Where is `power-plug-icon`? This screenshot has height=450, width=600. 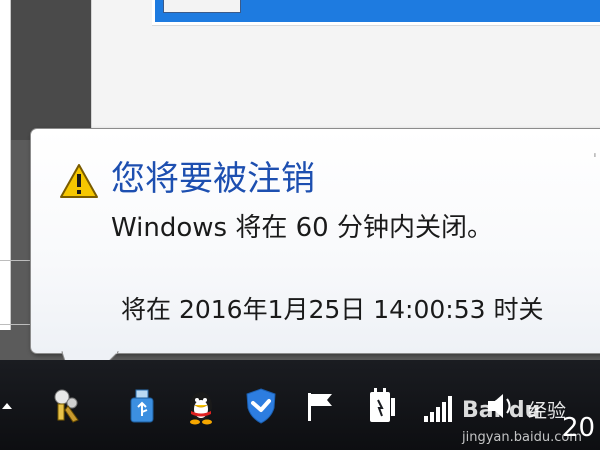
power-plug-icon is located at coordinates (380, 406).